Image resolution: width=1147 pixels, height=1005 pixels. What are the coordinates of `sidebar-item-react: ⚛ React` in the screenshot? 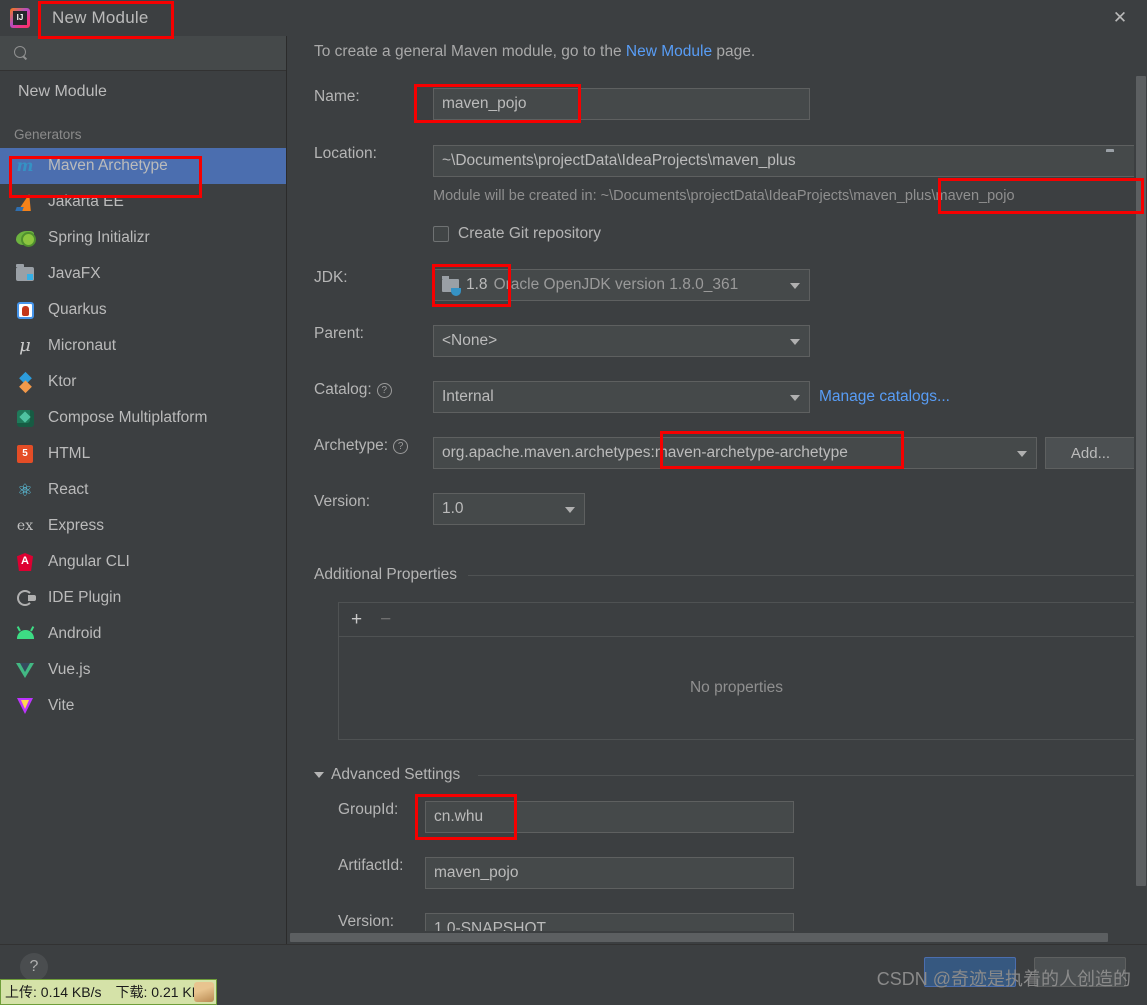 It's located at (143, 490).